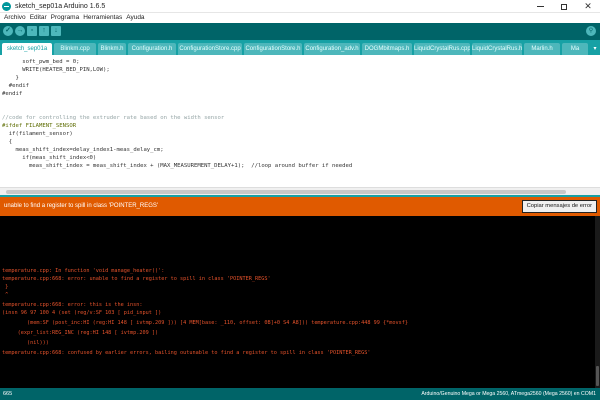 The height and width of the screenshot is (400, 600). I want to click on minimize-button, so click(540, 6).